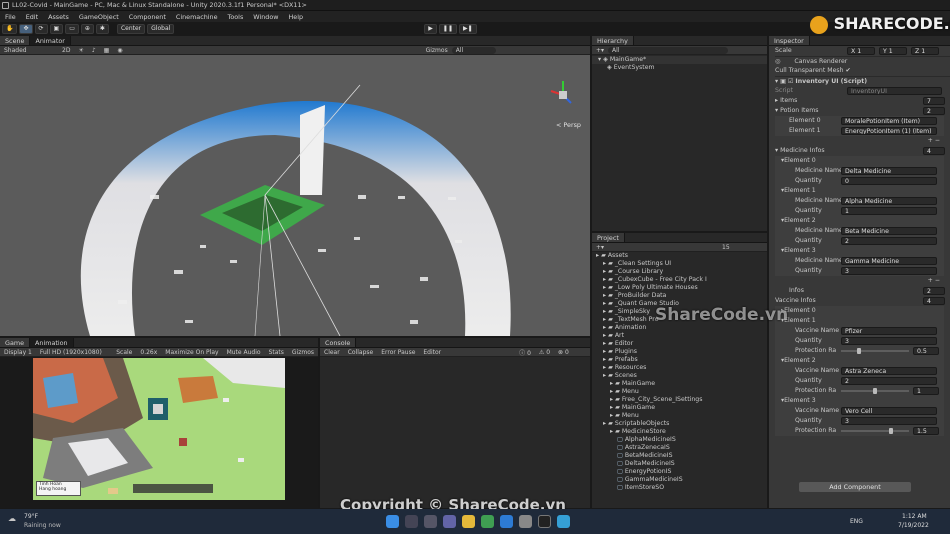 The image size is (950, 534). Describe the element at coordinates (679, 464) in the screenshot. I see `project-item: ▢ DeltaMedicineIS` at that location.